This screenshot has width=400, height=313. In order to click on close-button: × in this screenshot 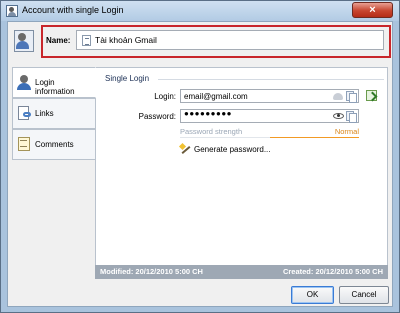, I will do `click(372, 10)`.